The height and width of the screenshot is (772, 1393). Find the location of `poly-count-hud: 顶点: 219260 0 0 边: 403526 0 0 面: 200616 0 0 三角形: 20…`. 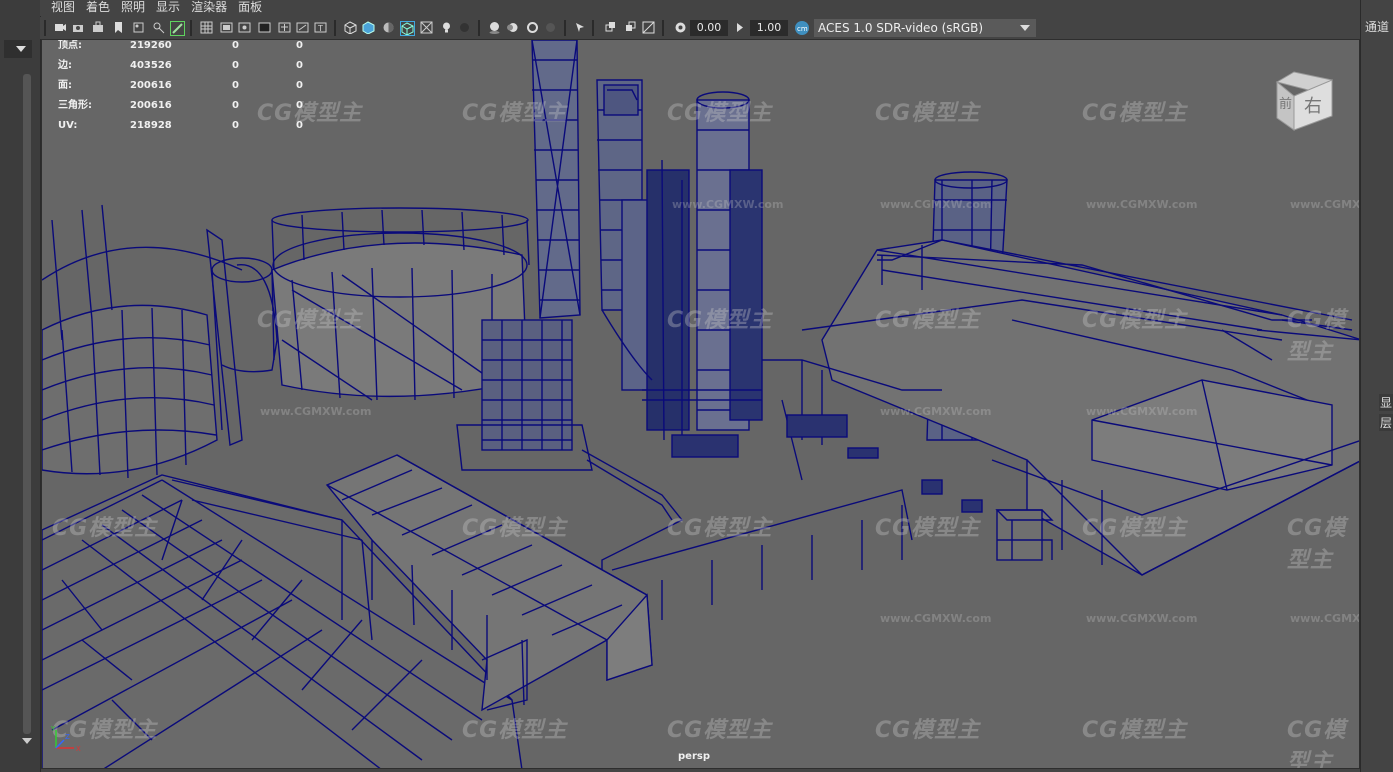

poly-count-hud: 顶点: 219260 0 0 边: 403526 0 0 面: 200616 0 0 三角形: 20… is located at coordinates (188, 90).